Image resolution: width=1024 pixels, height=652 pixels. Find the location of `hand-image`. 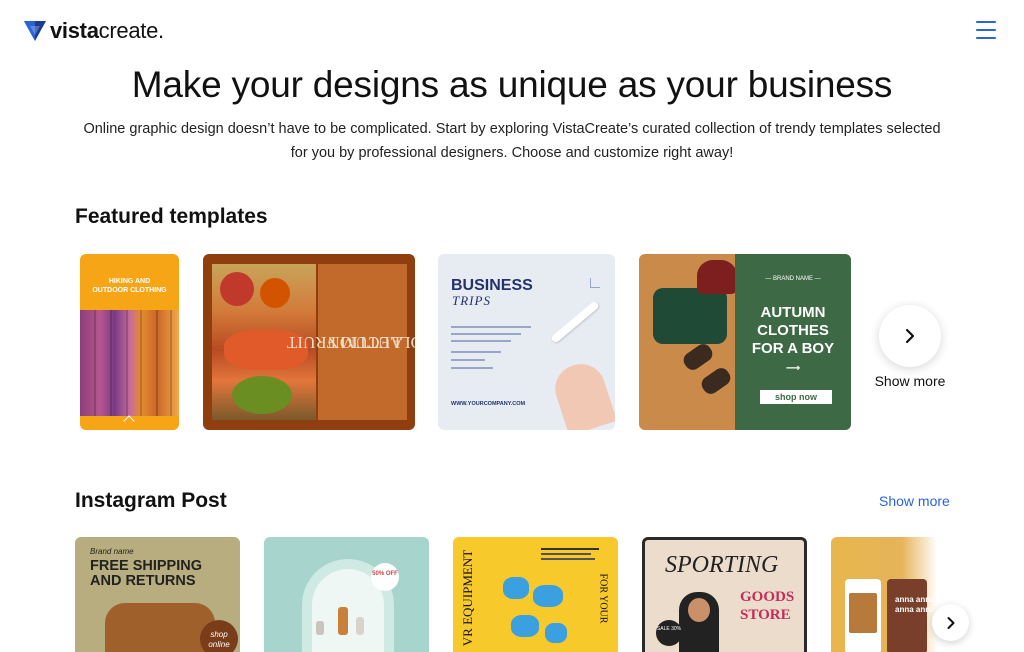

hand-image is located at coordinates (582, 393).